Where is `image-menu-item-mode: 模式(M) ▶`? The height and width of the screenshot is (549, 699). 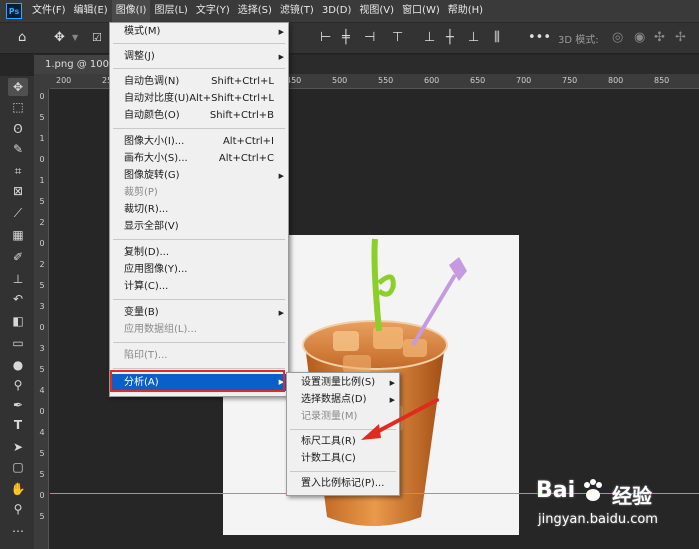 image-menu-item-mode: 模式(M) ▶ is located at coordinates (199, 32).